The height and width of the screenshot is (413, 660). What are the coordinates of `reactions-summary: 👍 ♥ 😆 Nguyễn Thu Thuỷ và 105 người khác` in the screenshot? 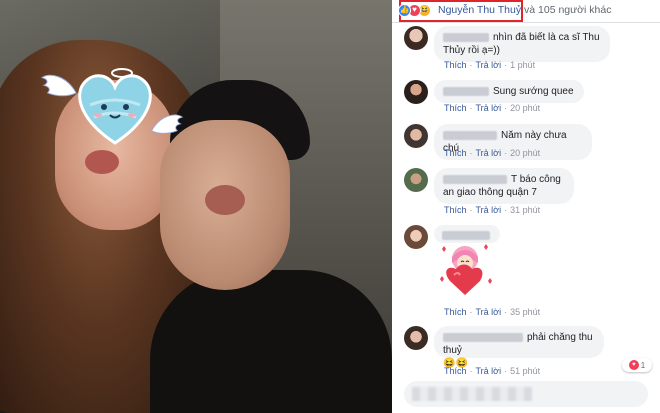 It's located at (528, 10).